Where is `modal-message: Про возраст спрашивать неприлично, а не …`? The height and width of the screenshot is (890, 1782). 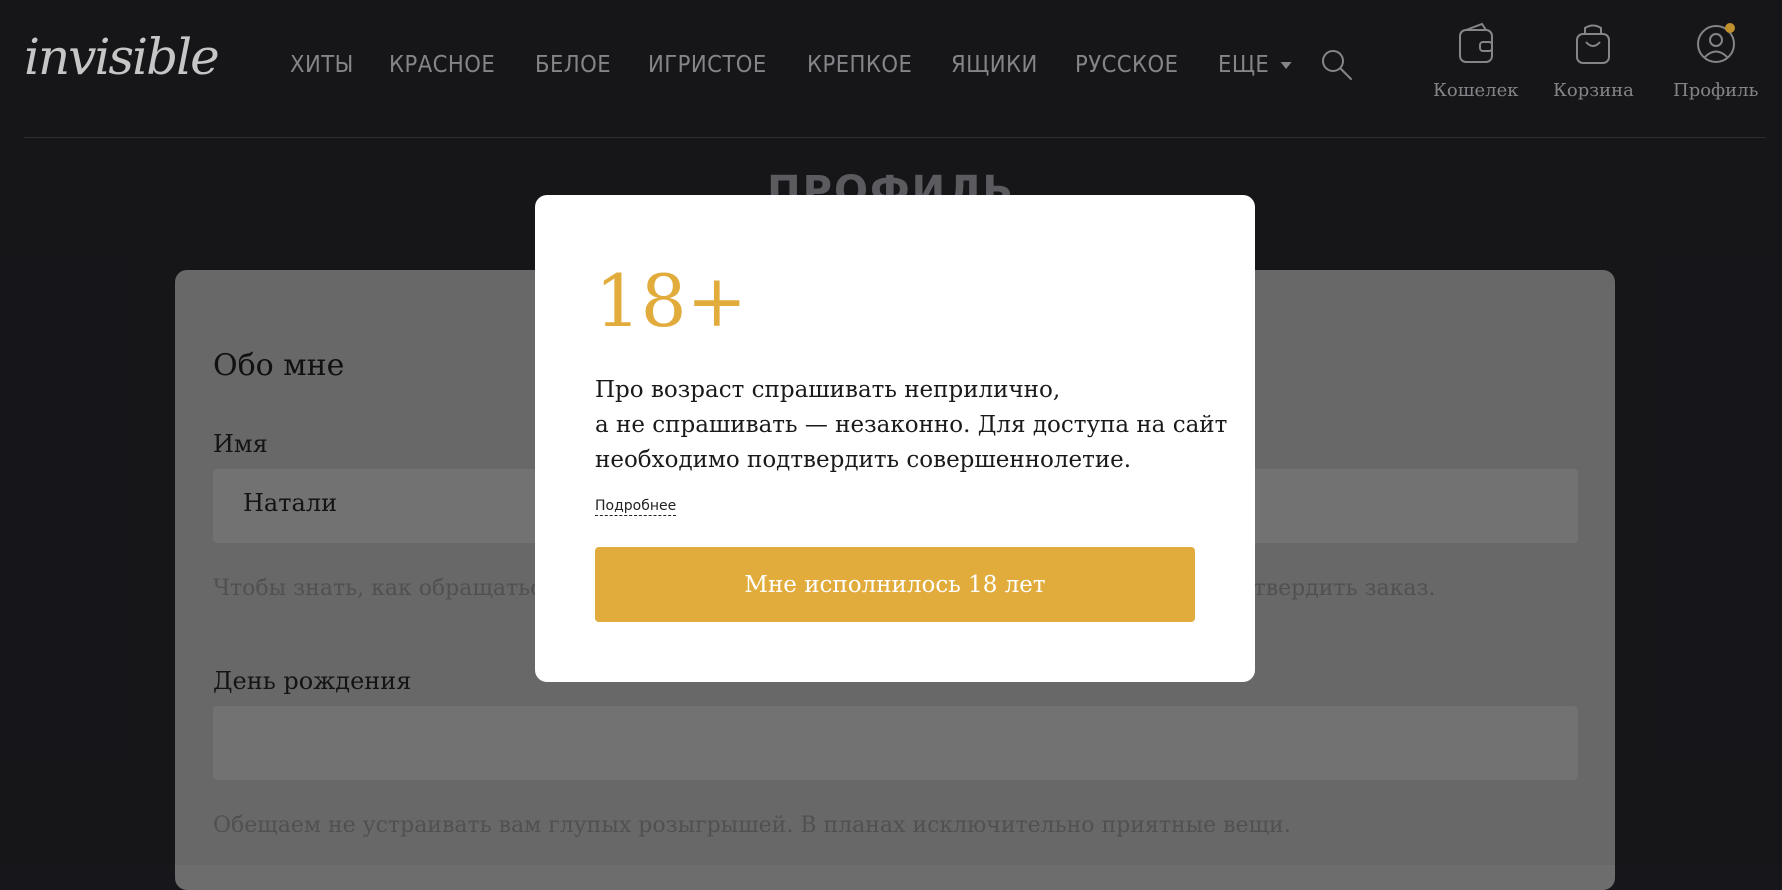 modal-message: Про возраст спрашивать неприлично, а не … is located at coordinates (911, 425).